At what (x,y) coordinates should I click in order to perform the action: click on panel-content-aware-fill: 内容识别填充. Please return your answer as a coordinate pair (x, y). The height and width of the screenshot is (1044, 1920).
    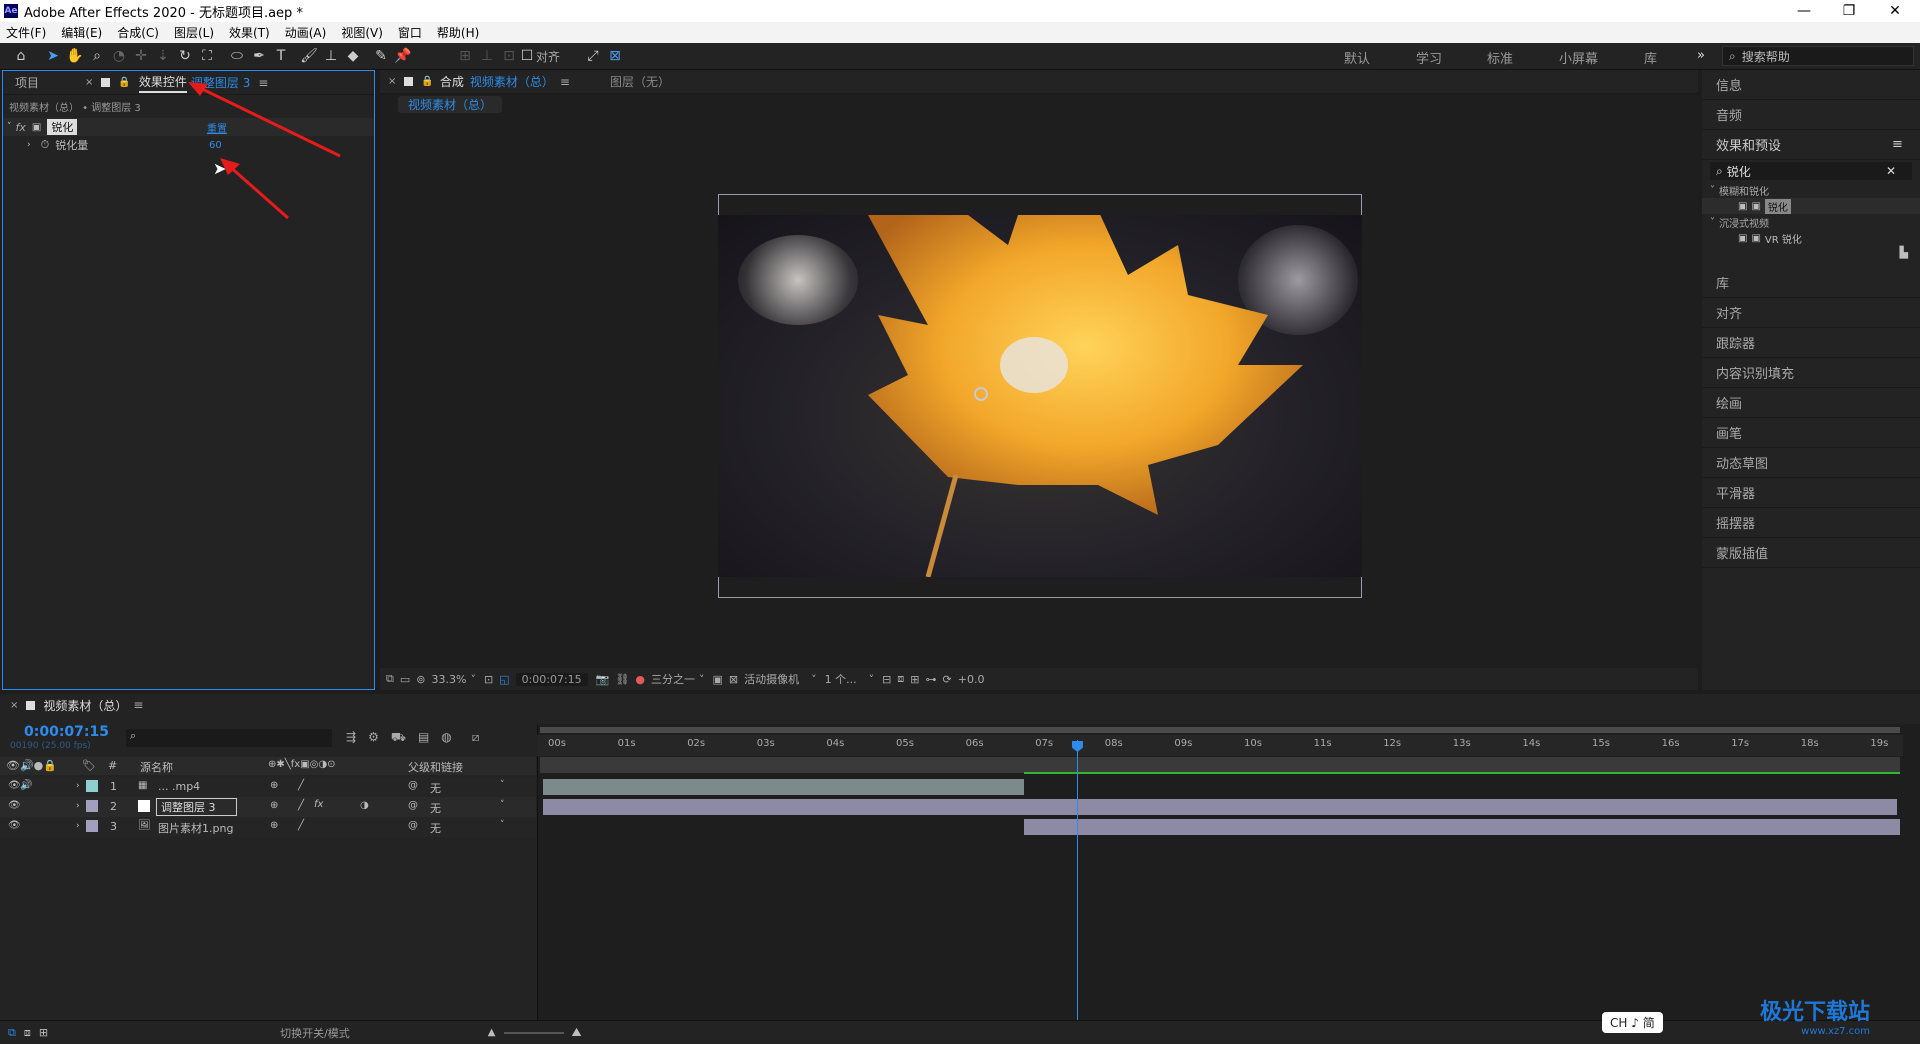
    Looking at the image, I should click on (1811, 373).